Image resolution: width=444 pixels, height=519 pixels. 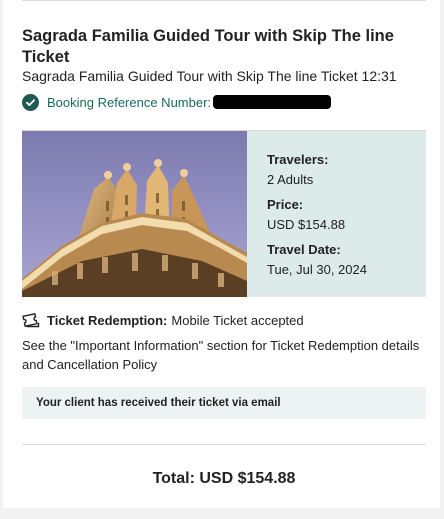 I want to click on booking-reference-label: Booking Reference Number:, so click(x=129, y=102).